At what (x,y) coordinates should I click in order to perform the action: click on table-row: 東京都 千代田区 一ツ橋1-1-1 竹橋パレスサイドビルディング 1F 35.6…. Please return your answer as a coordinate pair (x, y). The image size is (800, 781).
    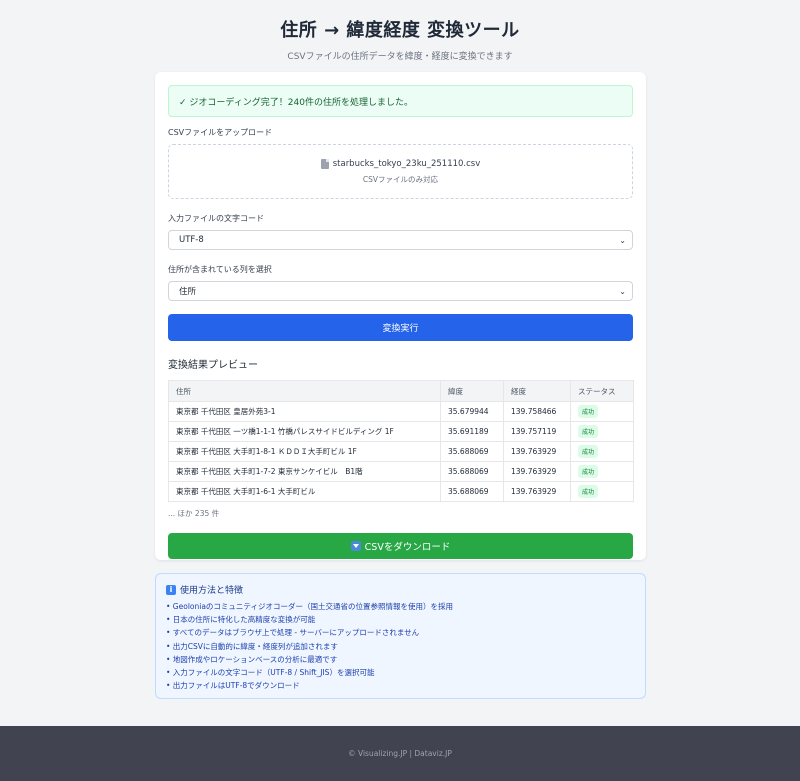
    Looking at the image, I should click on (401, 431).